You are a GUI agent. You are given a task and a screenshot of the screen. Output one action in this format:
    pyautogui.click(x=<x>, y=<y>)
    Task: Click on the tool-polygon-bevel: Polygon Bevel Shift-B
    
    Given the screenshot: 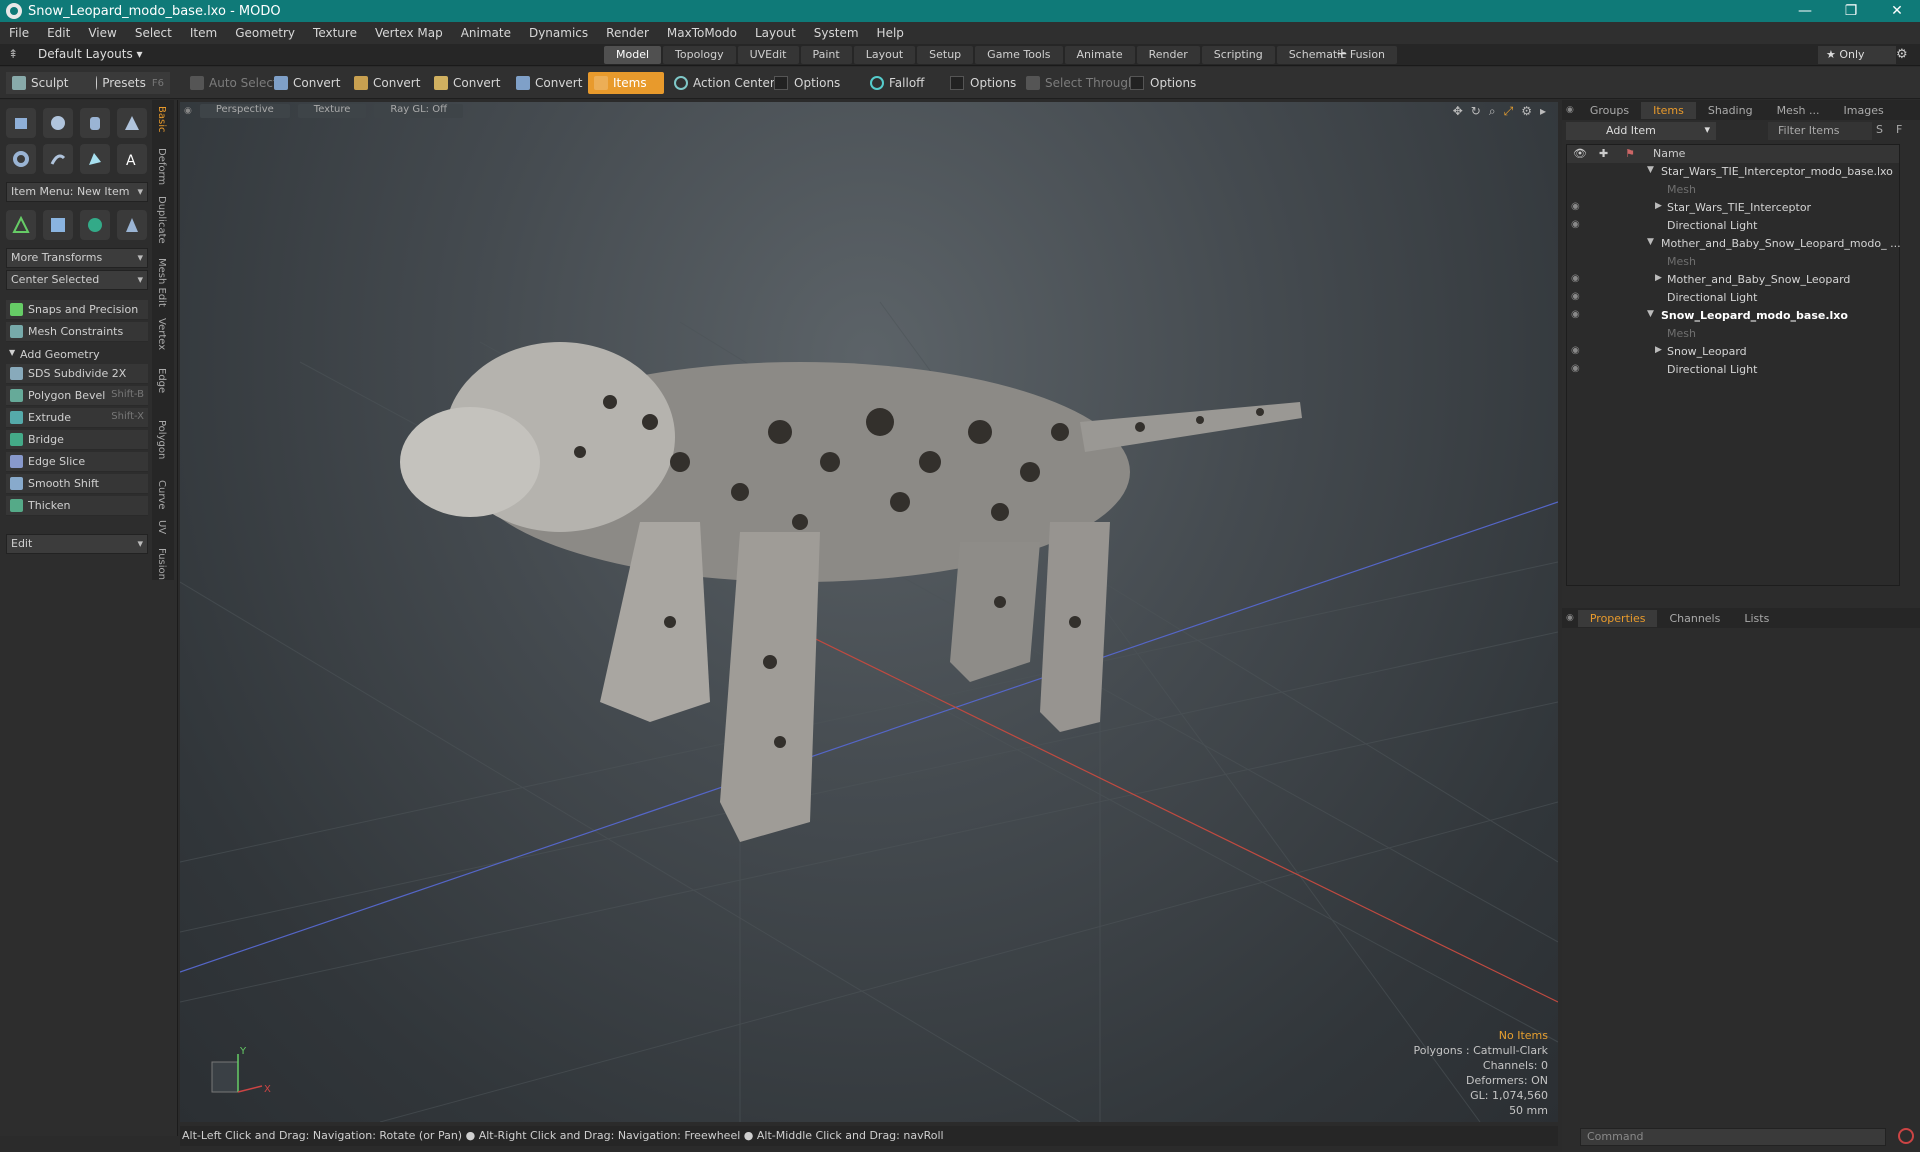 What is the action you would take?
    pyautogui.click(x=77, y=396)
    